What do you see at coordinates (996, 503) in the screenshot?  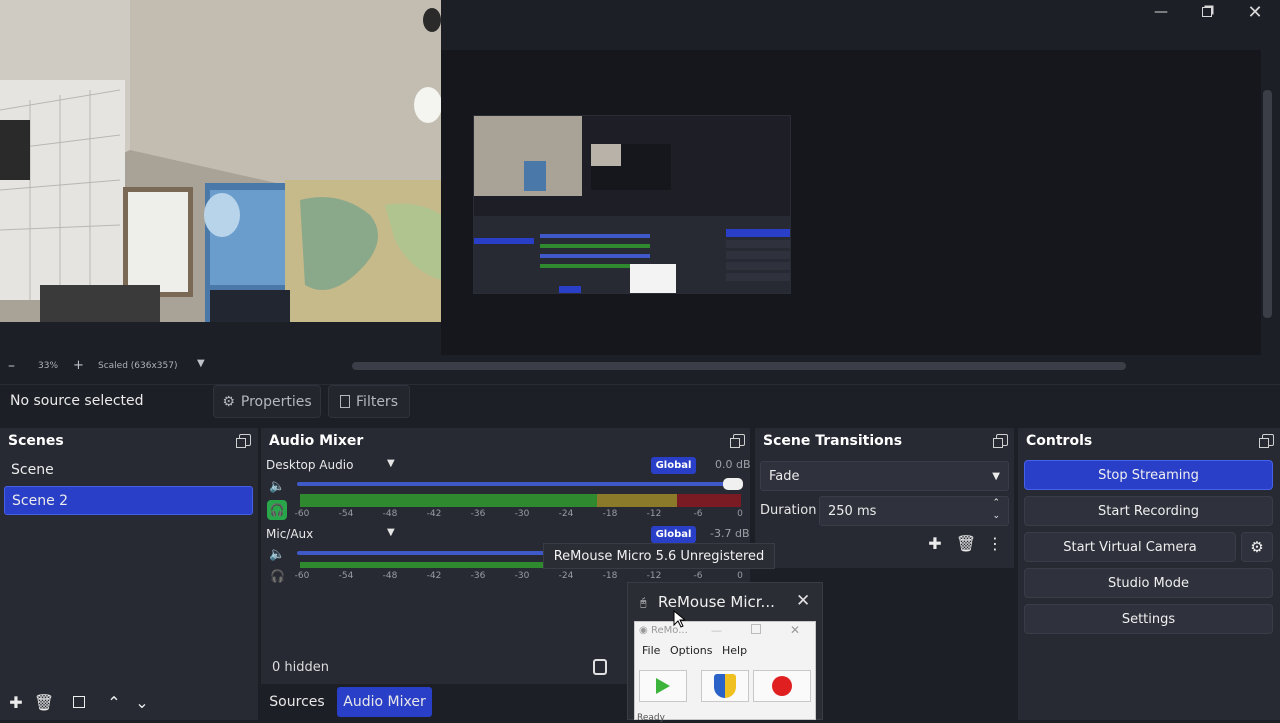 I see `stepper-up-icon: ⌃` at bounding box center [996, 503].